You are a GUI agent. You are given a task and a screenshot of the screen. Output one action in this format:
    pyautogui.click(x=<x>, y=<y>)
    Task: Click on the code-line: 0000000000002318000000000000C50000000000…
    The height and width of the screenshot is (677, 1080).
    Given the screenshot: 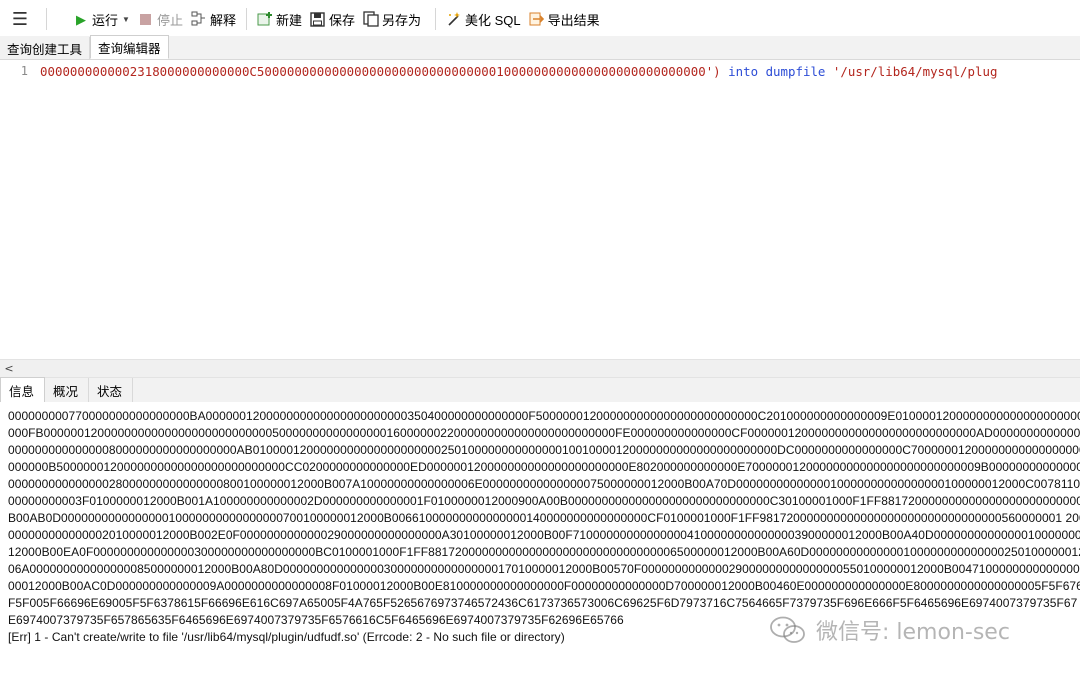 What is the action you would take?
    pyautogui.click(x=518, y=71)
    